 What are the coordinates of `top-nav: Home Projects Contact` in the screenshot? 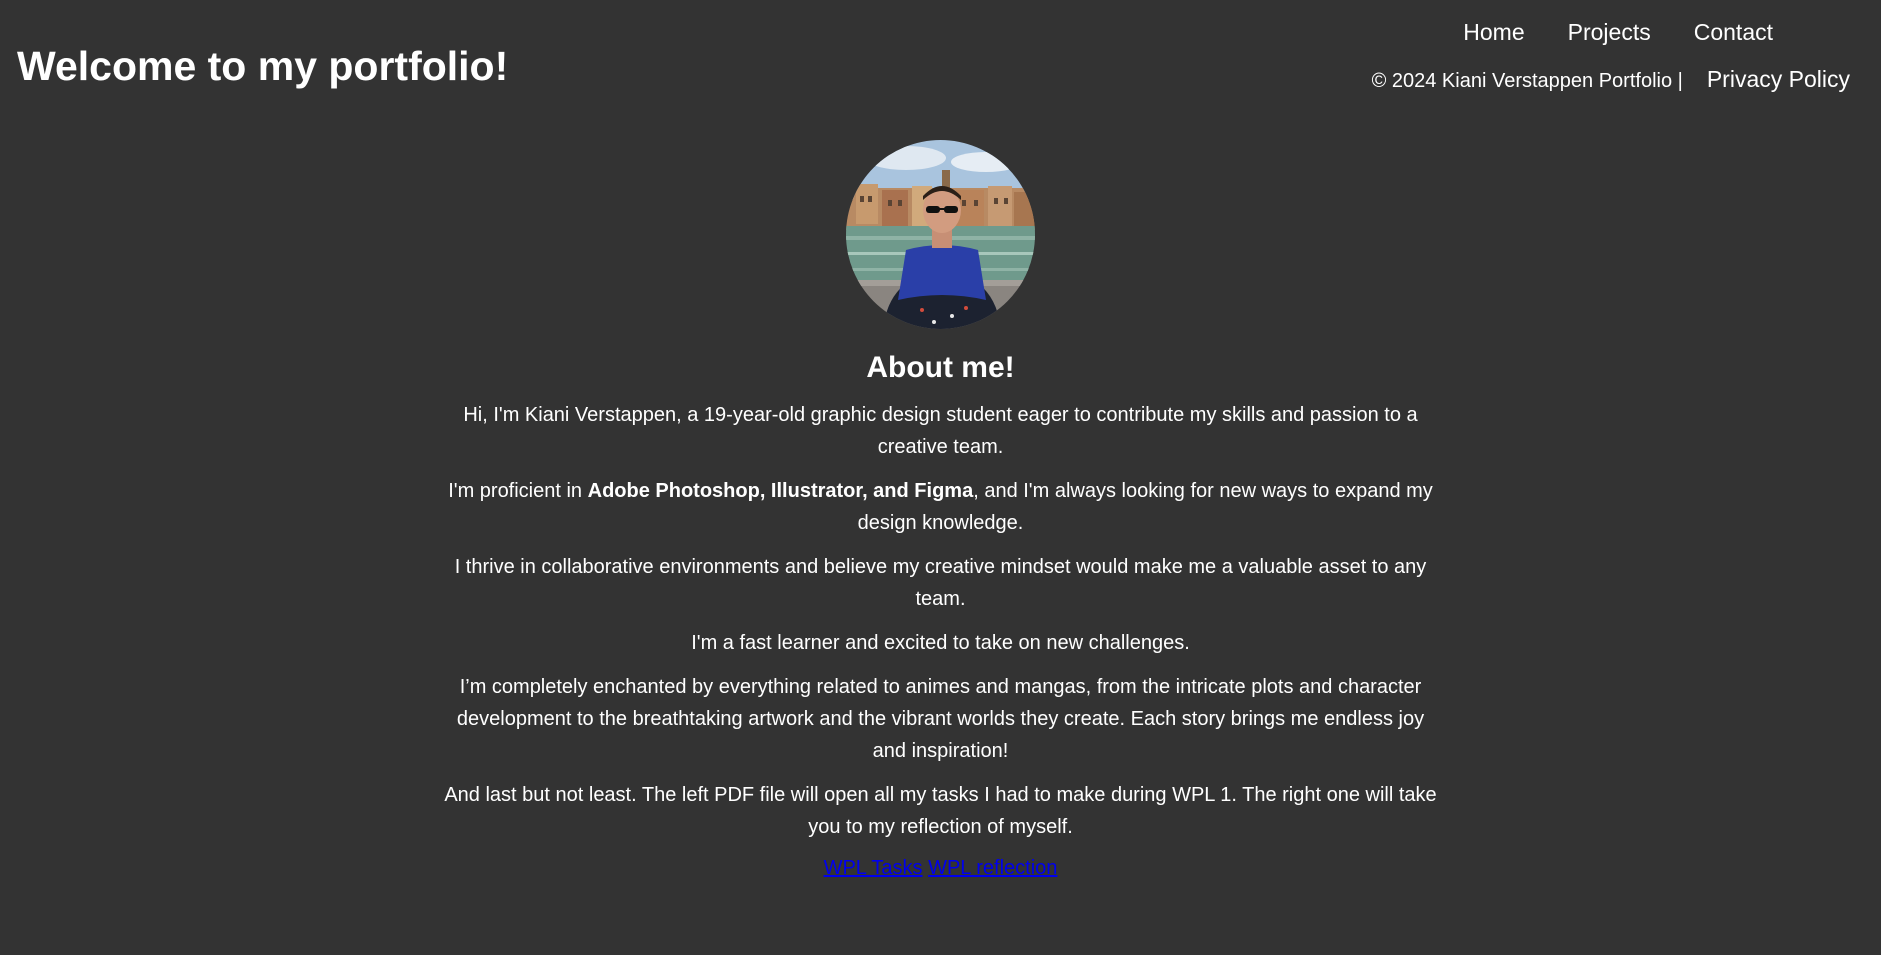 It's located at (1618, 32).